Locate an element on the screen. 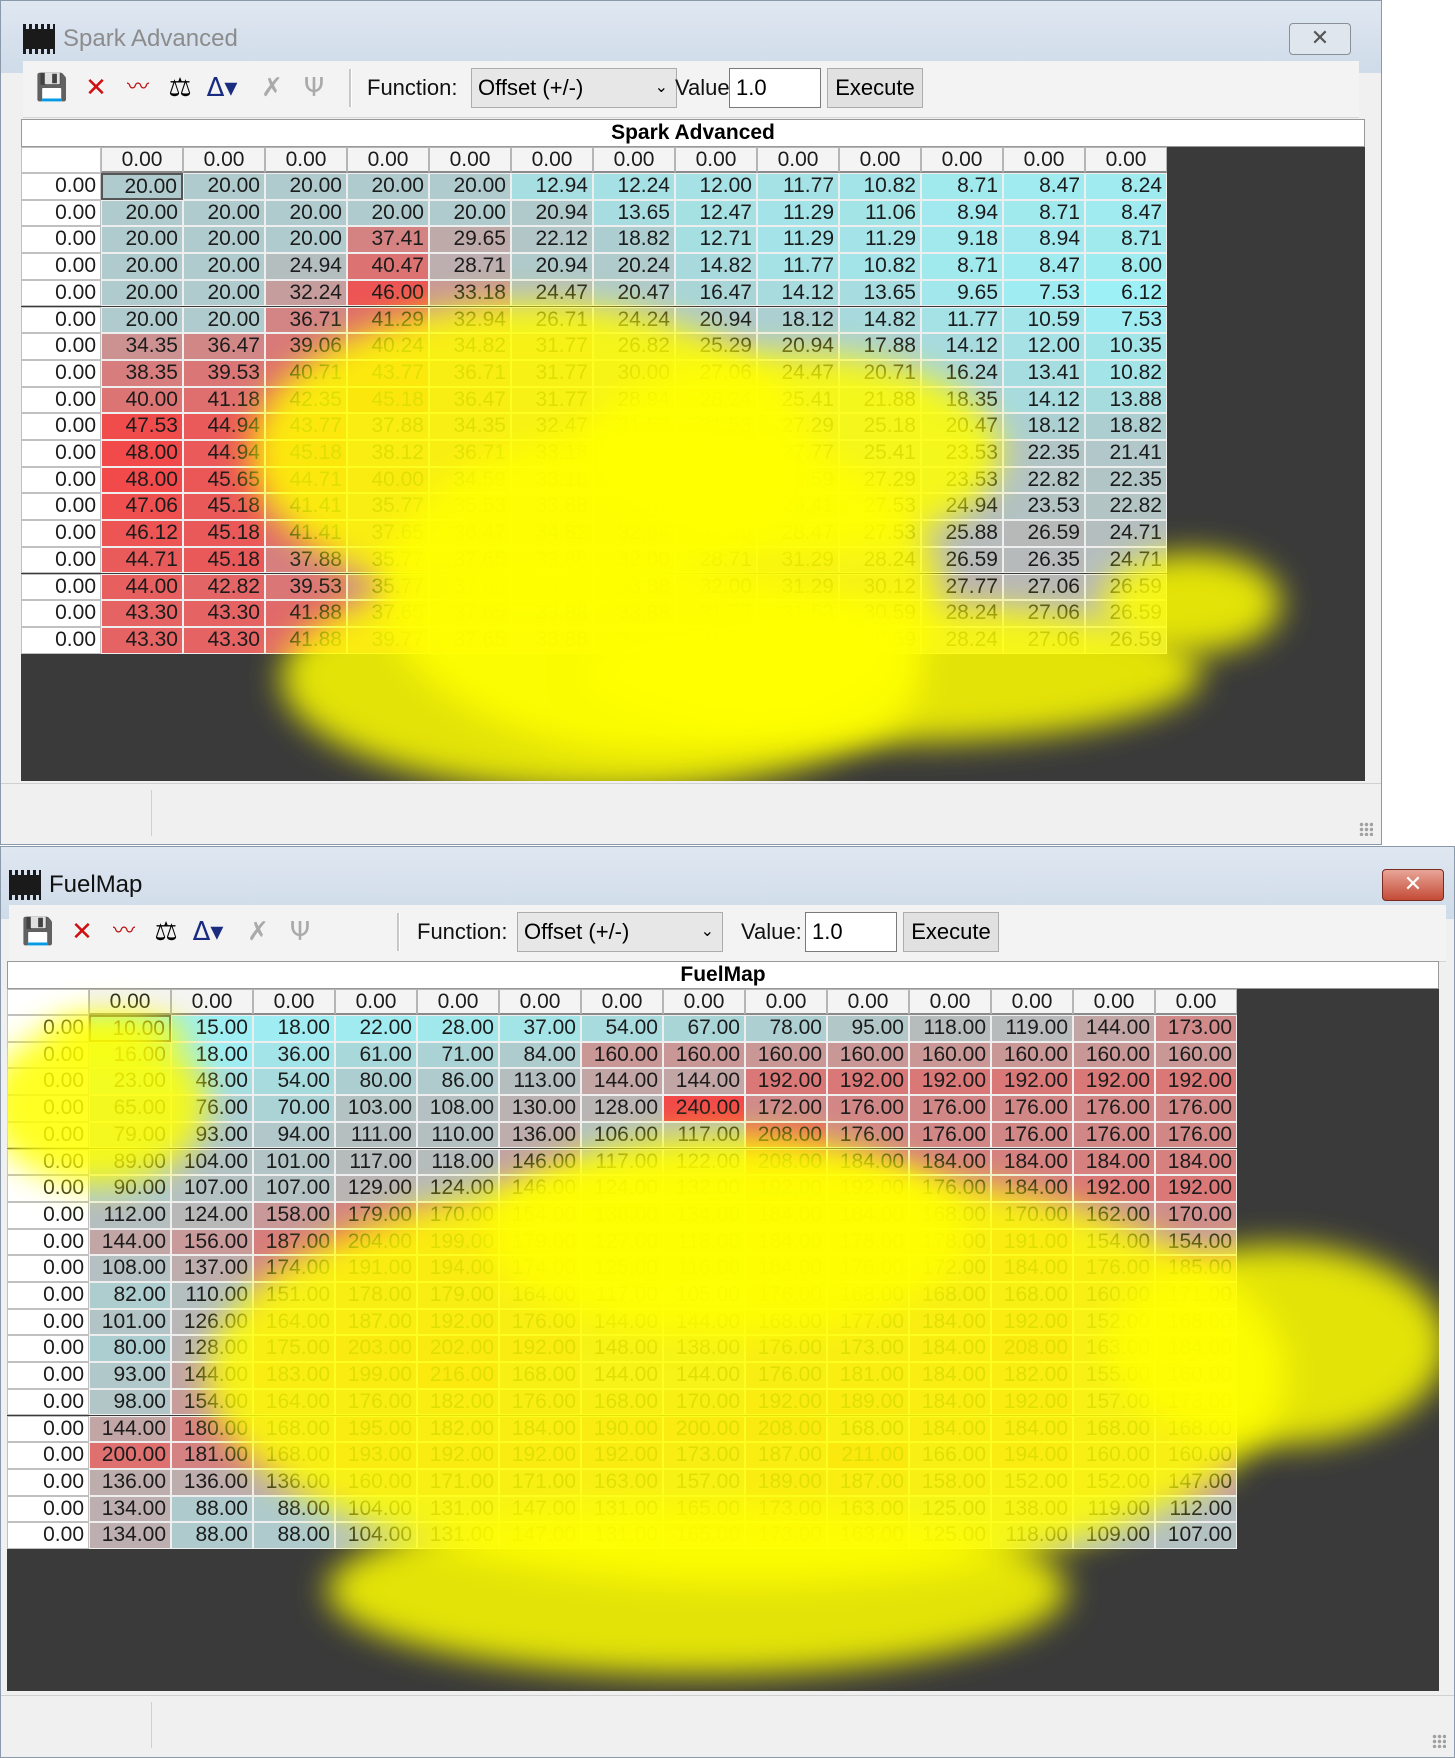  table-cell: 127.00 is located at coordinates (622, 1242).